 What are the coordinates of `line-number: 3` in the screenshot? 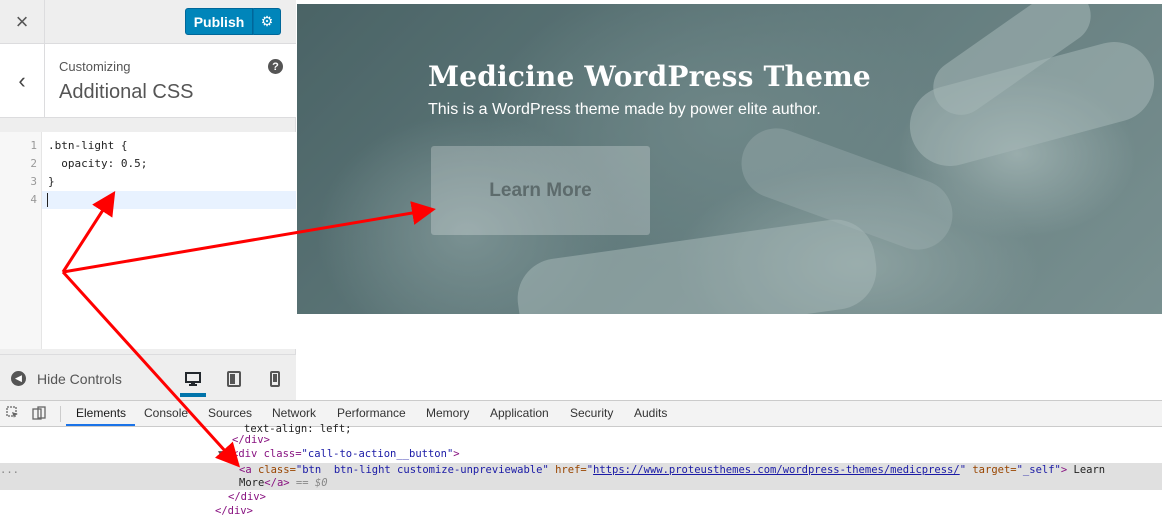 It's located at (33, 181).